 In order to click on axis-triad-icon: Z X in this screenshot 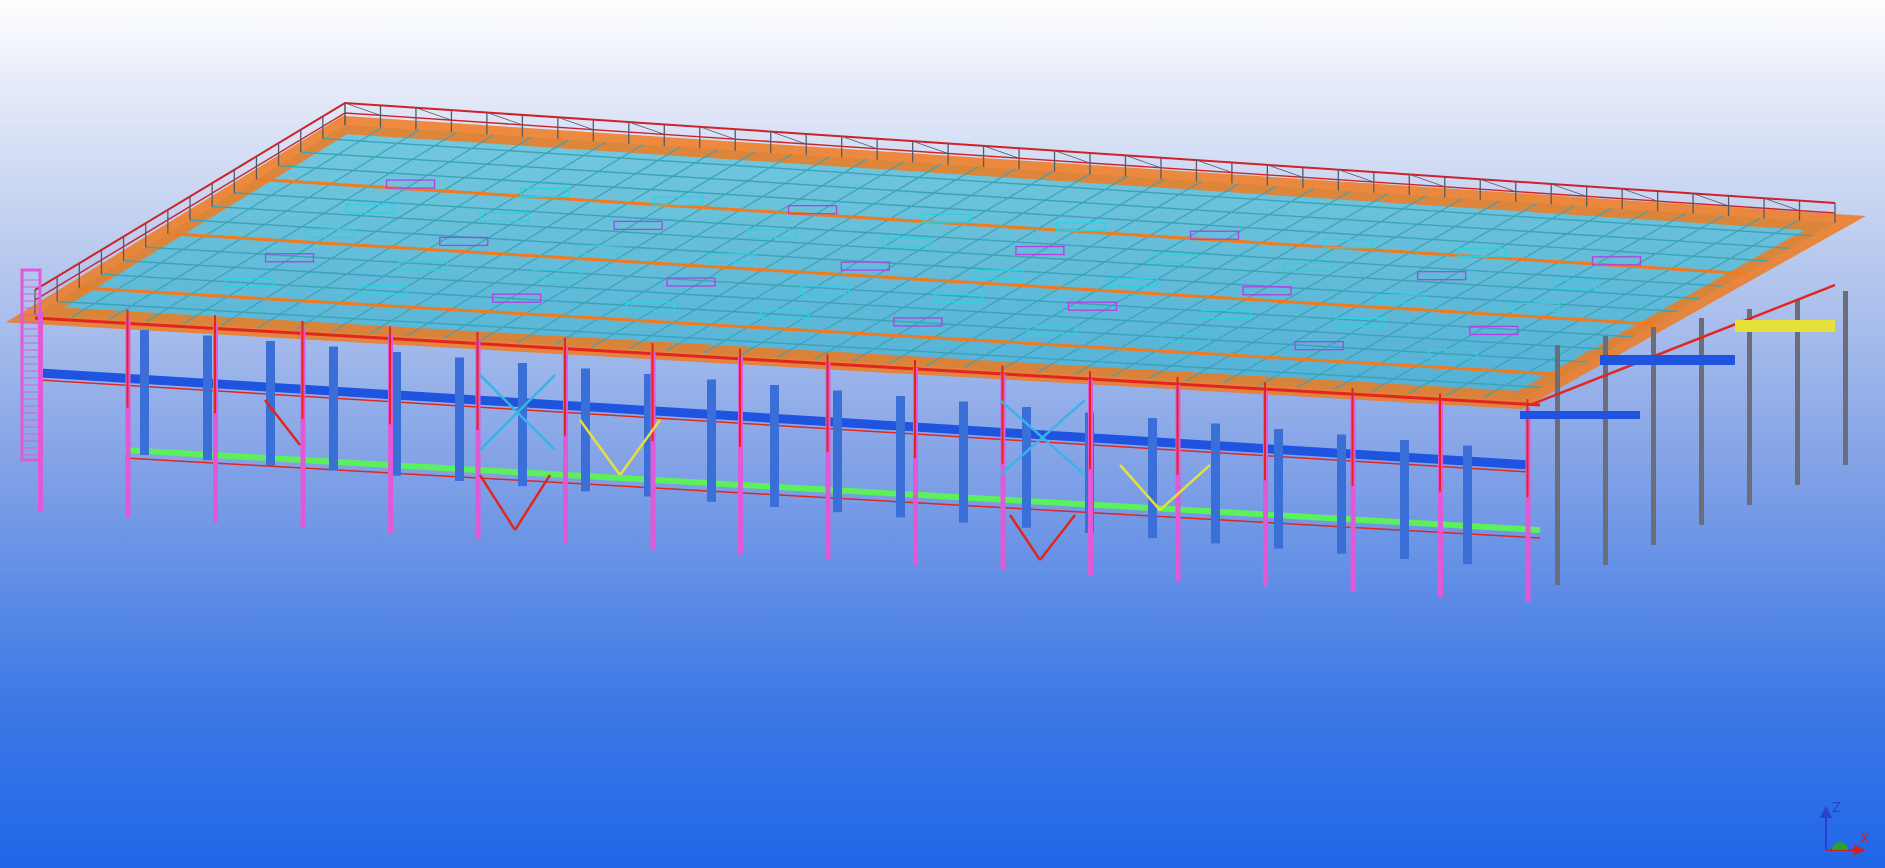, I will do `click(1844, 828)`.